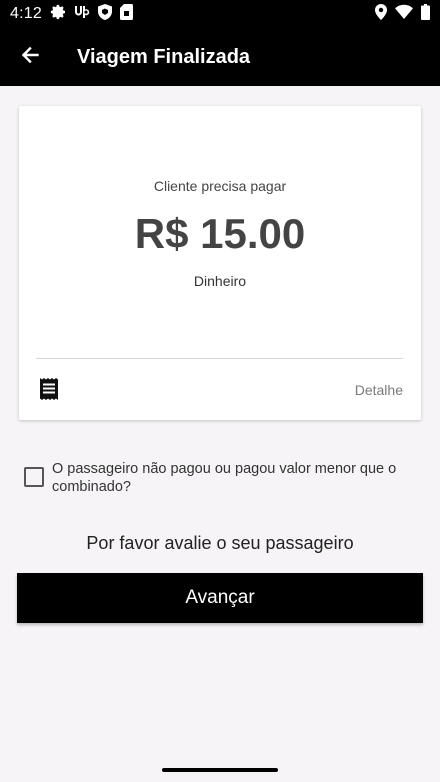 Image resolution: width=440 pixels, height=782 pixels. Describe the element at coordinates (91, 14) in the screenshot. I see `status-icons-left` at that location.